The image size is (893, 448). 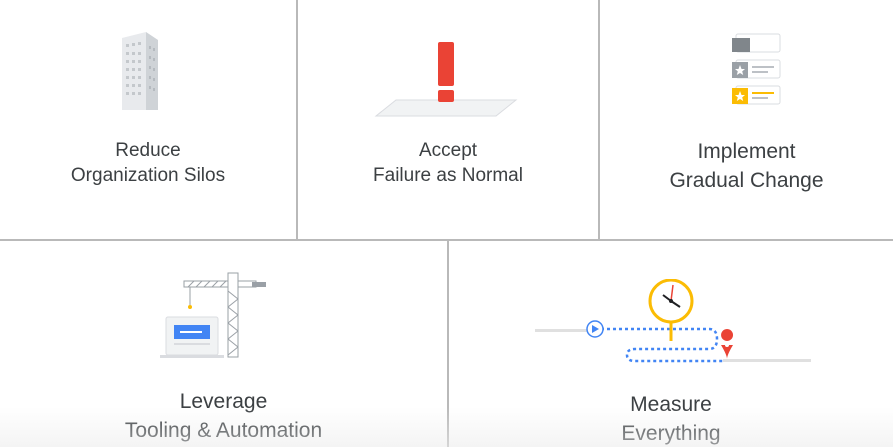 What do you see at coordinates (446, 79) in the screenshot?
I see `exclamation-icon` at bounding box center [446, 79].